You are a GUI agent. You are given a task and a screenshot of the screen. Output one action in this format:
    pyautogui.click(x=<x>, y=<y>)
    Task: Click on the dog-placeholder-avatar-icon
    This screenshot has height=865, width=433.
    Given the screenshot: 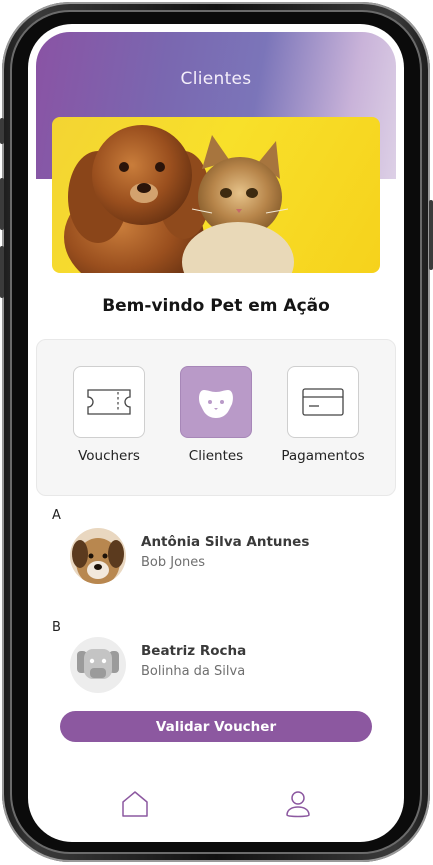 What is the action you would take?
    pyautogui.click(x=98, y=665)
    